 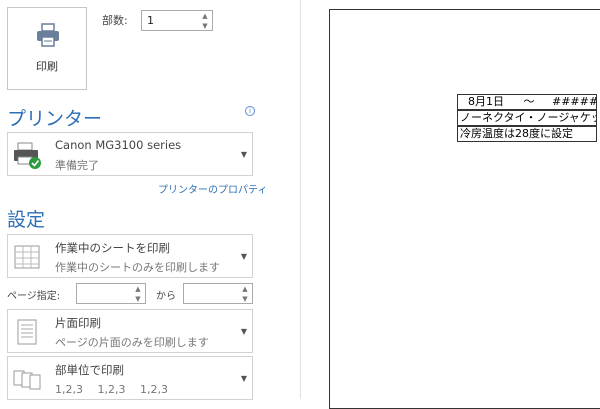 What do you see at coordinates (574, 101) in the screenshot?
I see `preview-hash: #####` at bounding box center [574, 101].